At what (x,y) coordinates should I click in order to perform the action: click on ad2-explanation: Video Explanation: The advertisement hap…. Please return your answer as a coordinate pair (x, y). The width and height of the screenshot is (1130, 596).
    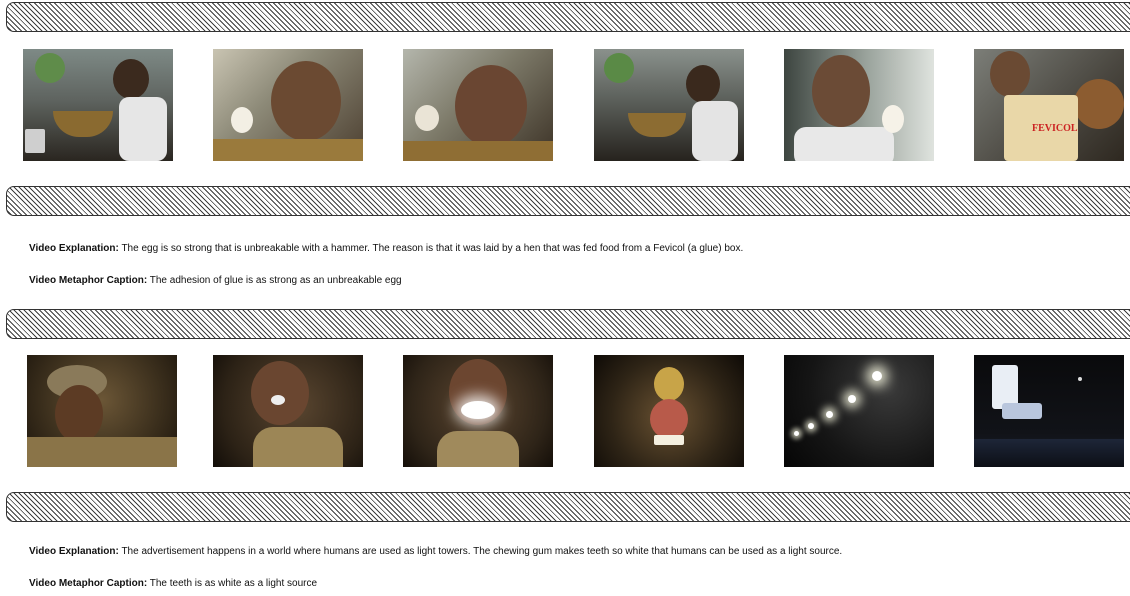
    Looking at the image, I should click on (435, 551).